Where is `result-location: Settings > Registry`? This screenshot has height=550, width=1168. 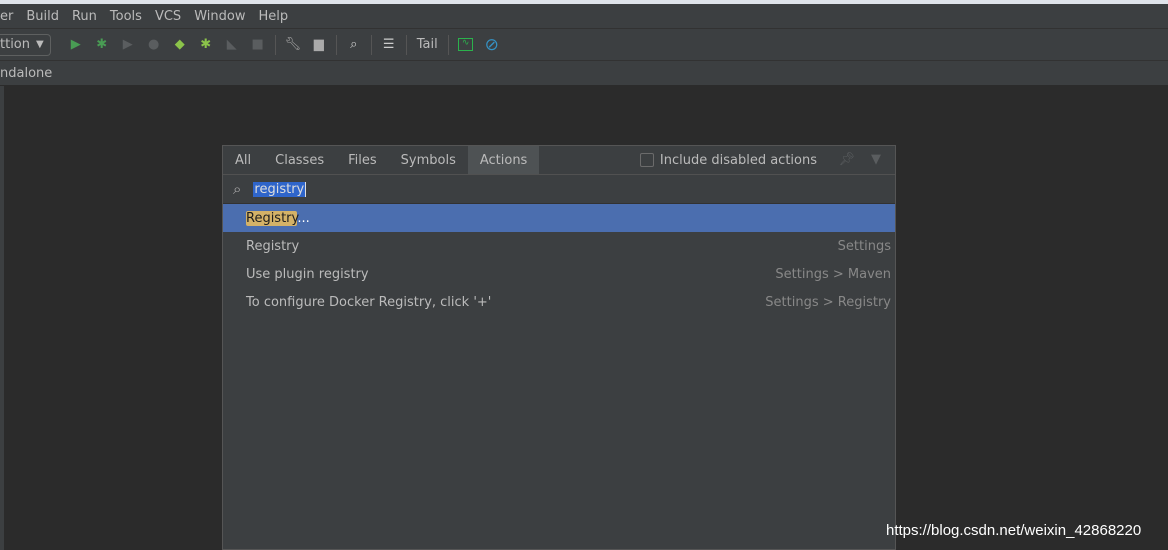 result-location: Settings > Registry is located at coordinates (828, 302).